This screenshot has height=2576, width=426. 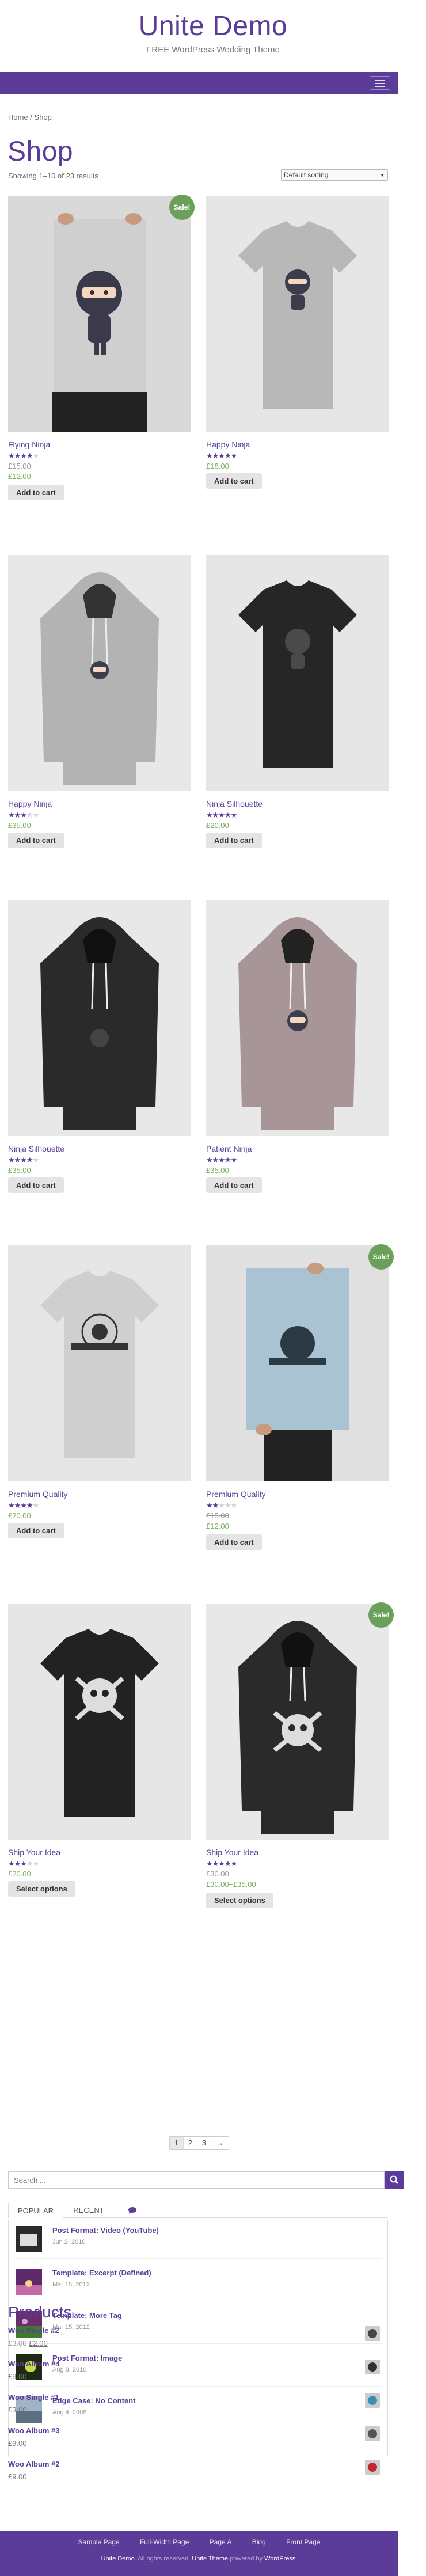 What do you see at coordinates (204, 2143) in the screenshot?
I see `page-link: 3` at bounding box center [204, 2143].